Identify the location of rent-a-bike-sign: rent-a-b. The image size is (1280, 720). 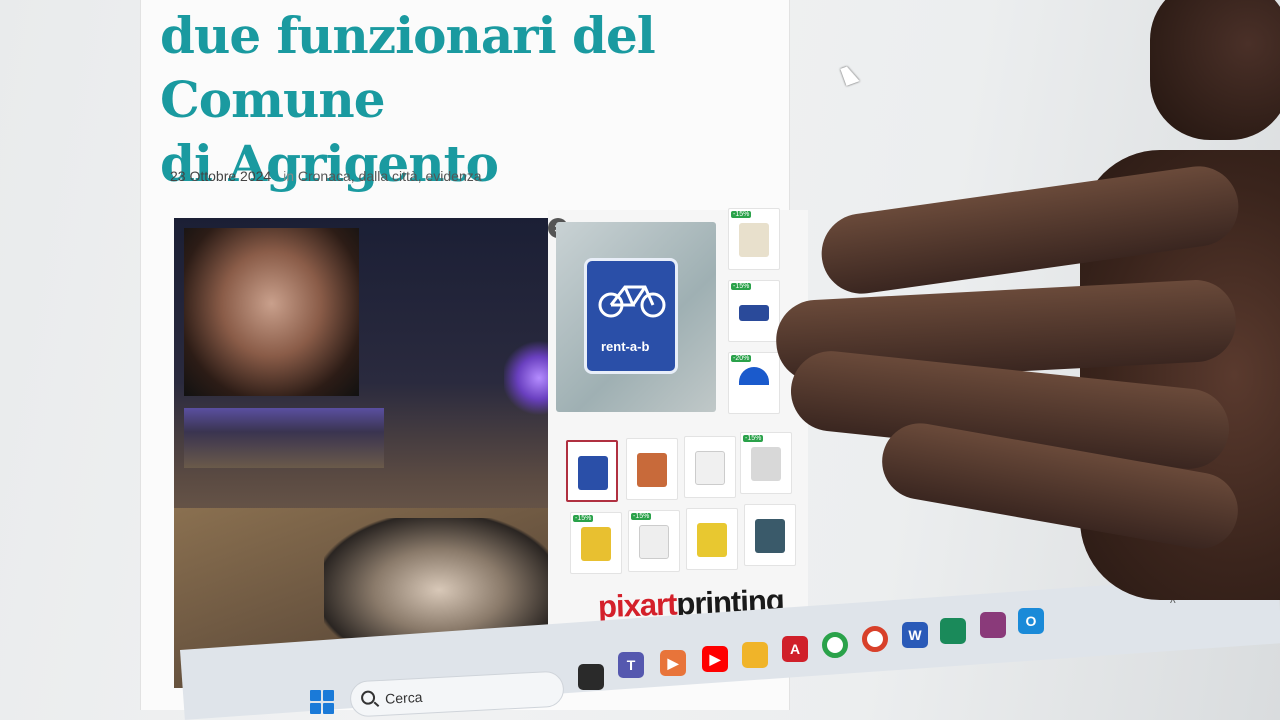
(631, 316).